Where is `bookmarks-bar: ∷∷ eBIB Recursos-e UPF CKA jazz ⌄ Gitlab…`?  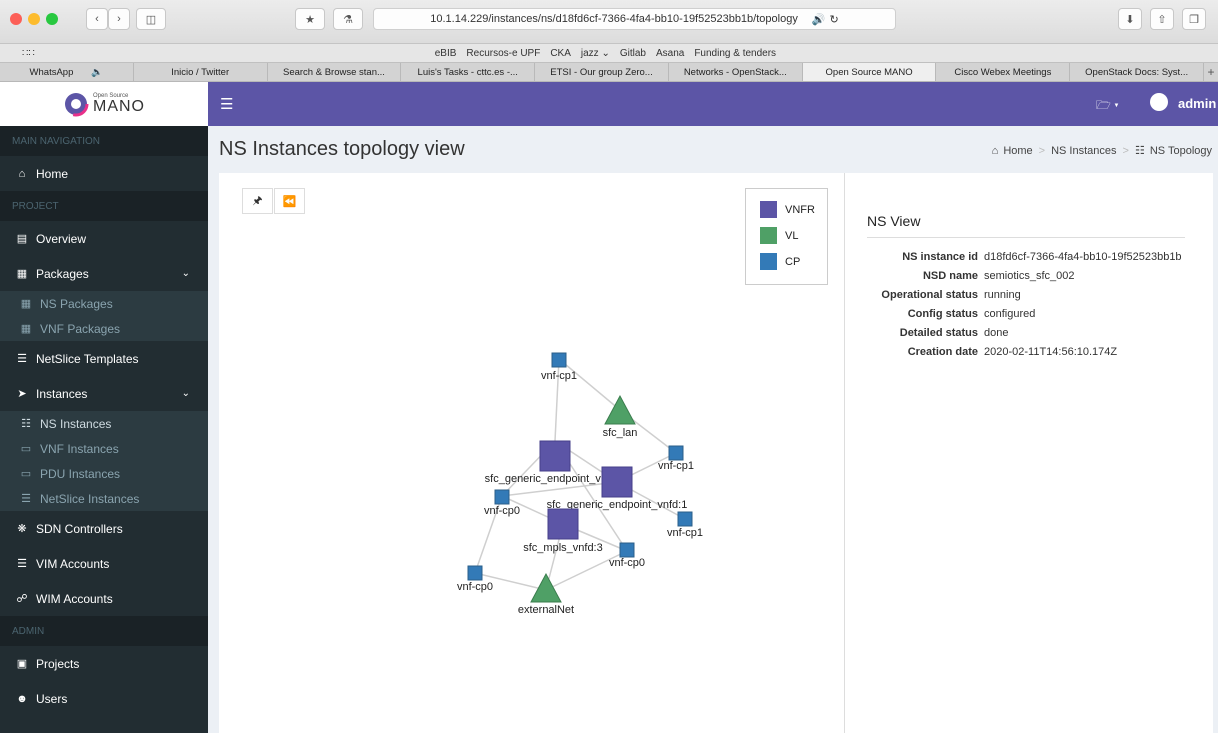 bookmarks-bar: ∷∷ eBIB Recursos-e UPF CKA jazz ⌄ Gitlab… is located at coordinates (609, 53).